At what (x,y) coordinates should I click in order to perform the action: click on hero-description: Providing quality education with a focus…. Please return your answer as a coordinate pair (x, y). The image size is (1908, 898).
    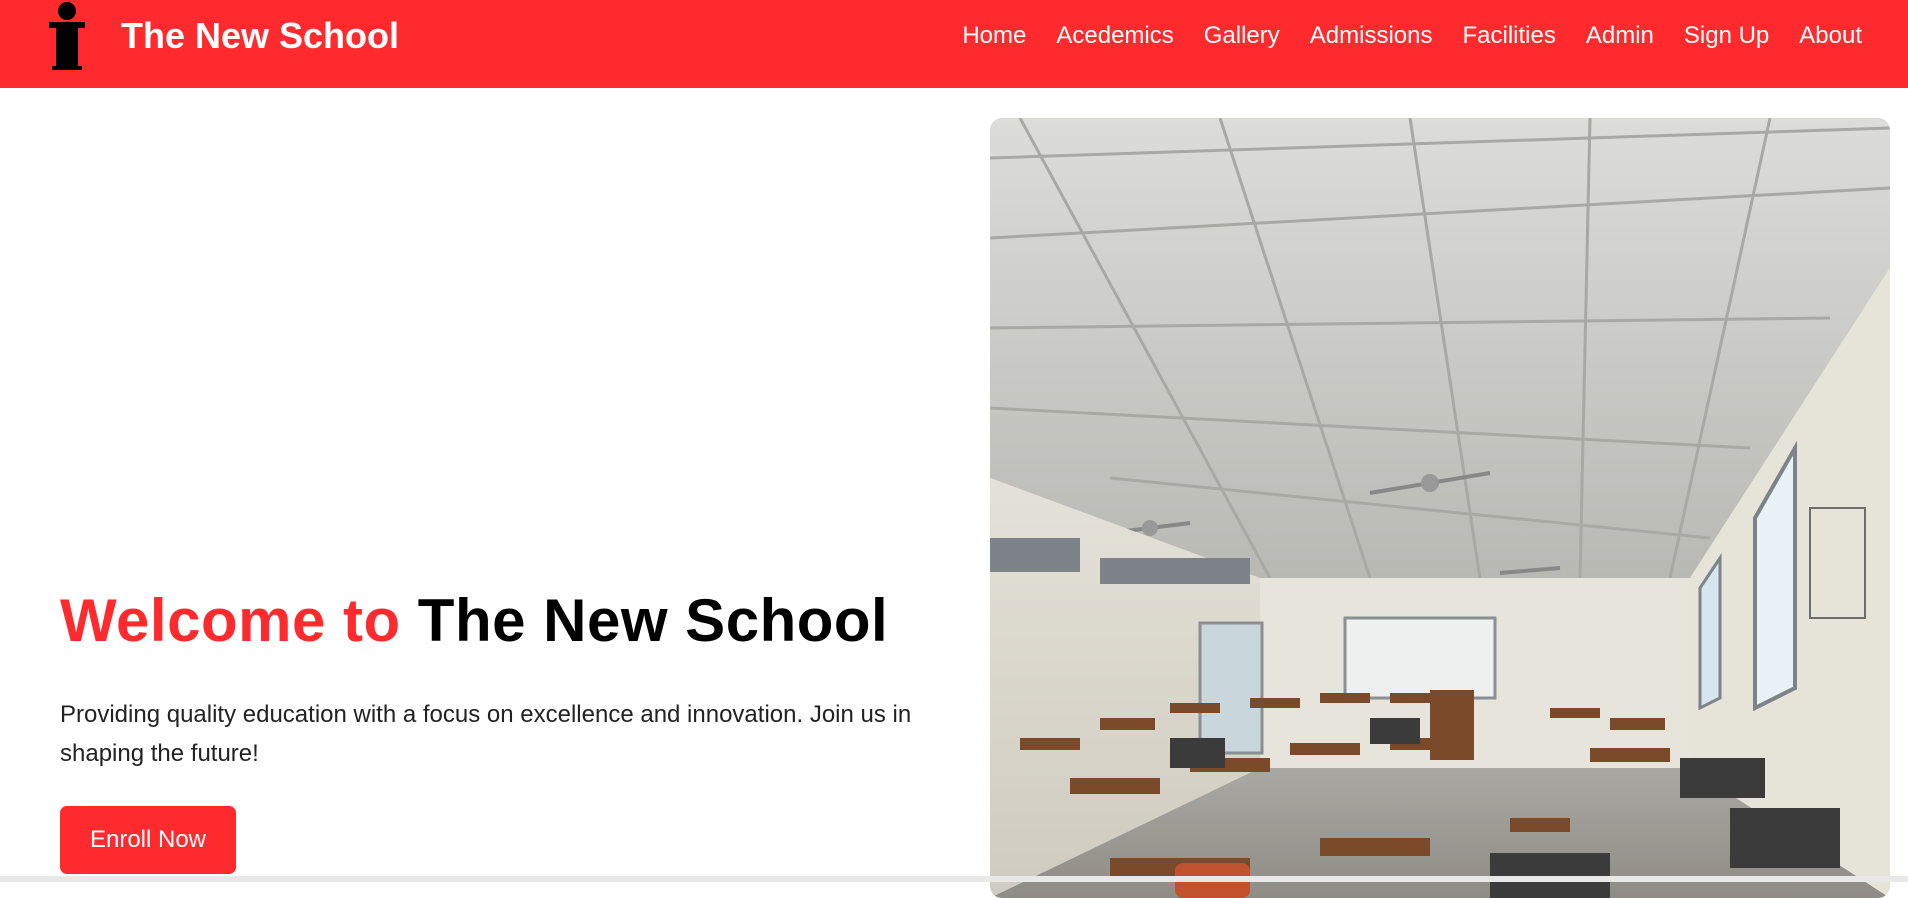
    Looking at the image, I should click on (486, 734).